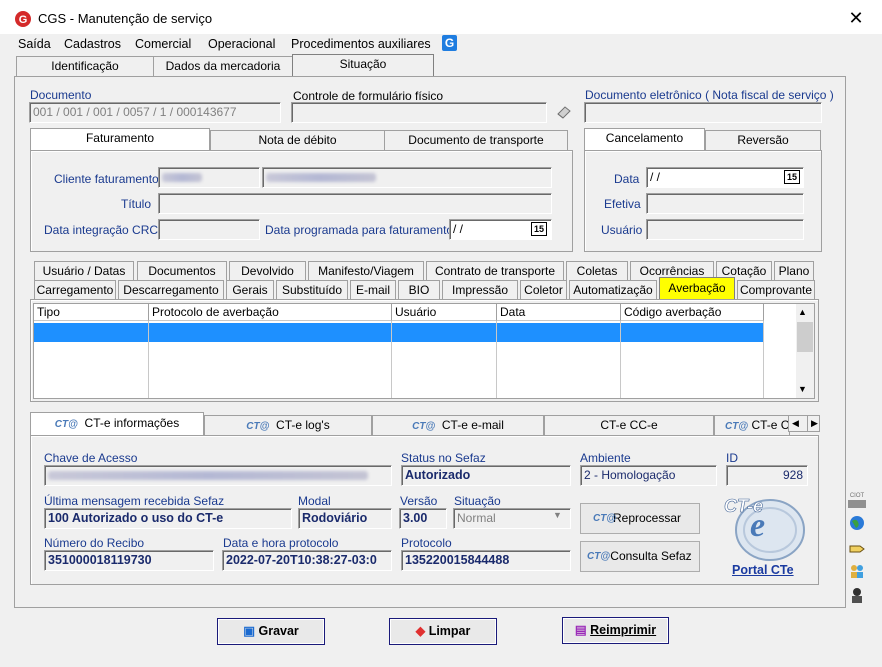 This screenshot has width=882, height=667. I want to click on consulta-sefaz-button: CT@ Consulta Sefaz, so click(640, 556).